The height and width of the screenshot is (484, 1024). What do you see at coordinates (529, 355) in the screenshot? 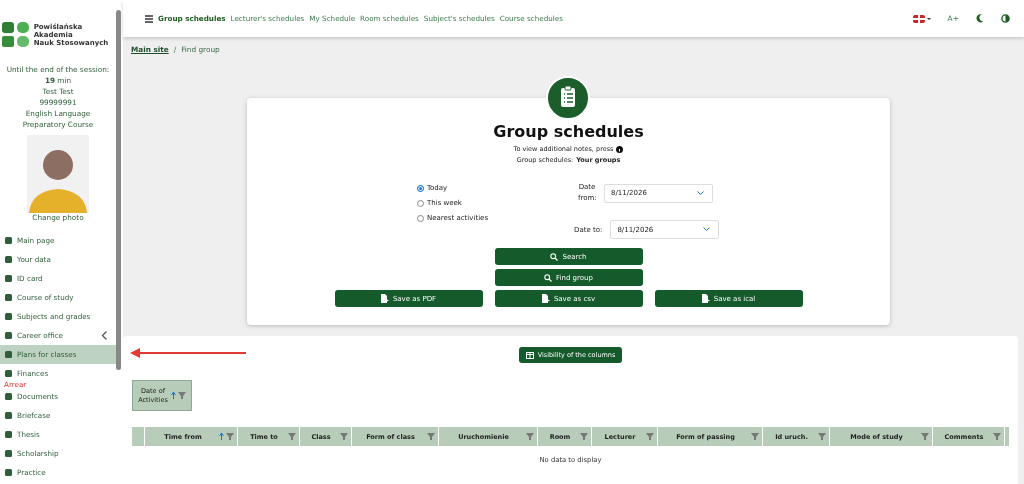
I see `table-icon` at bounding box center [529, 355].